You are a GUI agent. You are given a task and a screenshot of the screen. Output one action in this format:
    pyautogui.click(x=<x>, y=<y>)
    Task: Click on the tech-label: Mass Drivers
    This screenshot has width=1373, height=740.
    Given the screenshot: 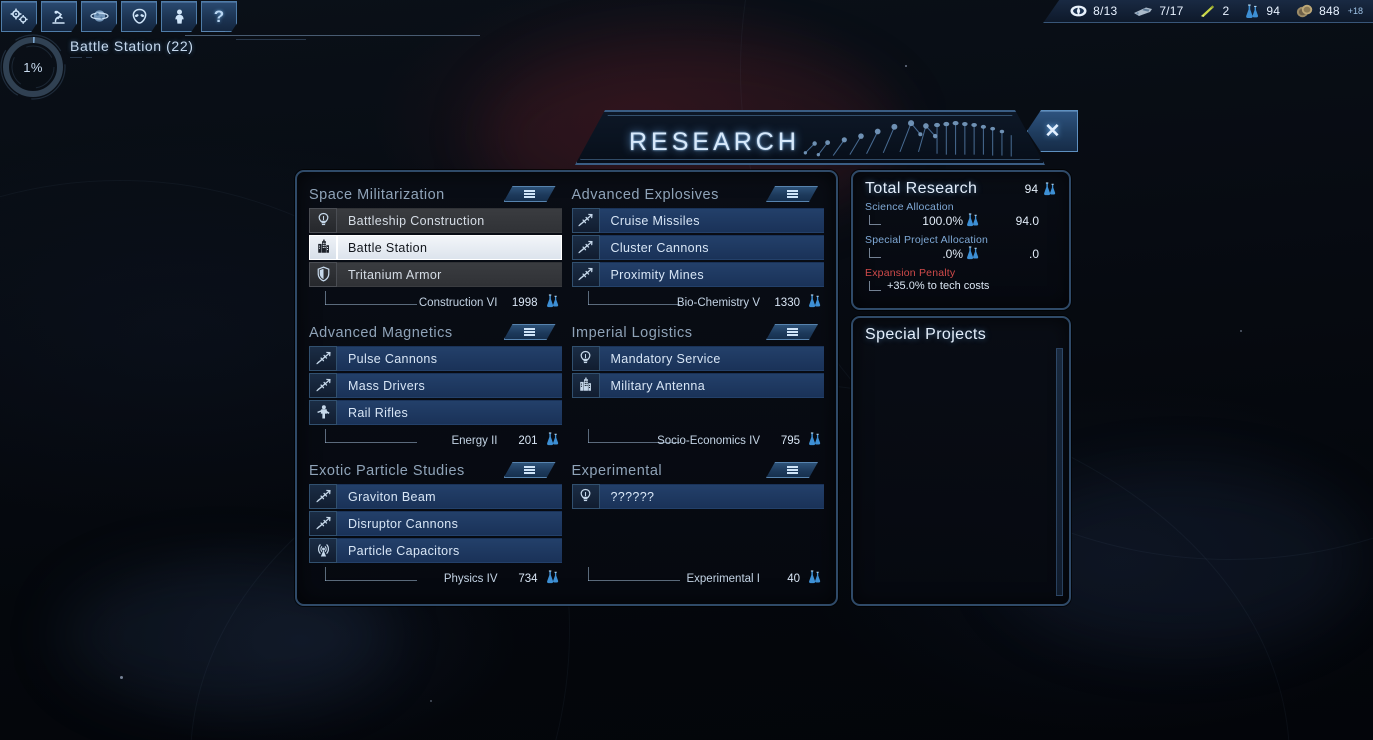 What is the action you would take?
    pyautogui.click(x=449, y=385)
    